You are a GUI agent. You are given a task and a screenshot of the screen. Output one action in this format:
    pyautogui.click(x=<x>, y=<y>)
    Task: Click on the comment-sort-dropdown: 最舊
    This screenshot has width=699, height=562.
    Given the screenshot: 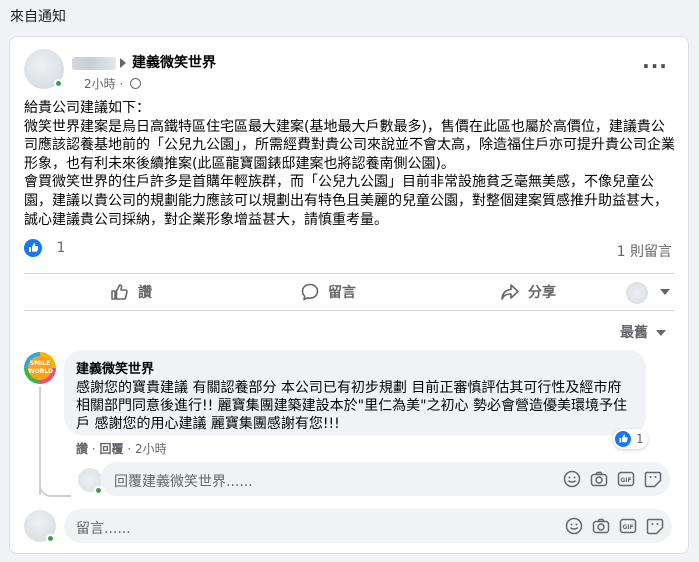 What is the action you would take?
    pyautogui.click(x=643, y=332)
    